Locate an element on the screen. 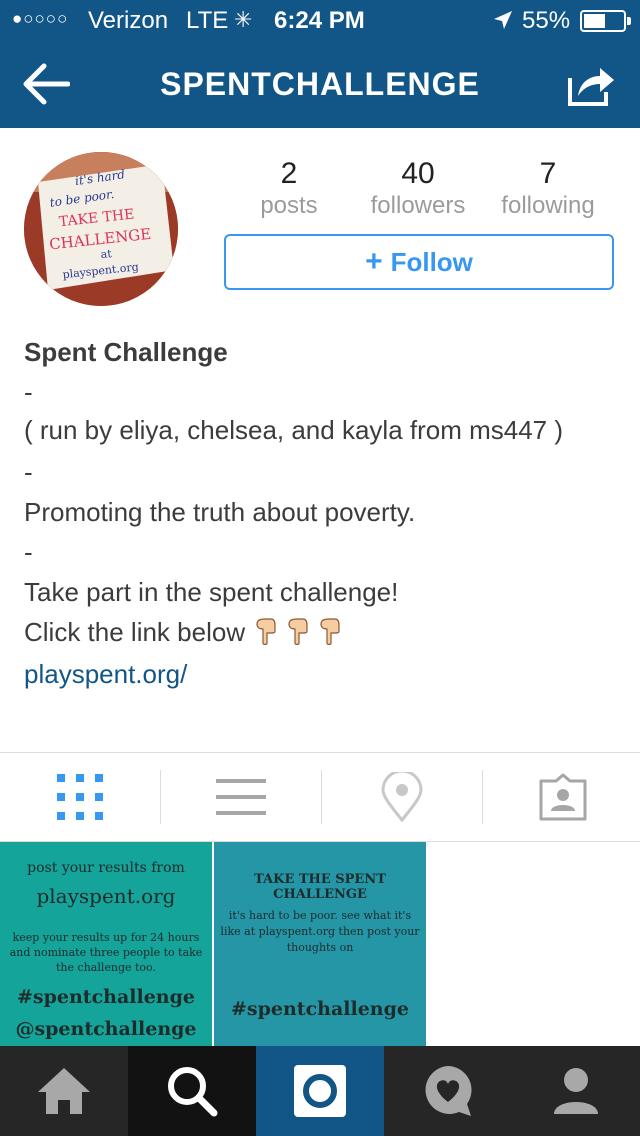 The image size is (640, 1136). post1-text-line5: @spentchallenge is located at coordinates (106, 1029).